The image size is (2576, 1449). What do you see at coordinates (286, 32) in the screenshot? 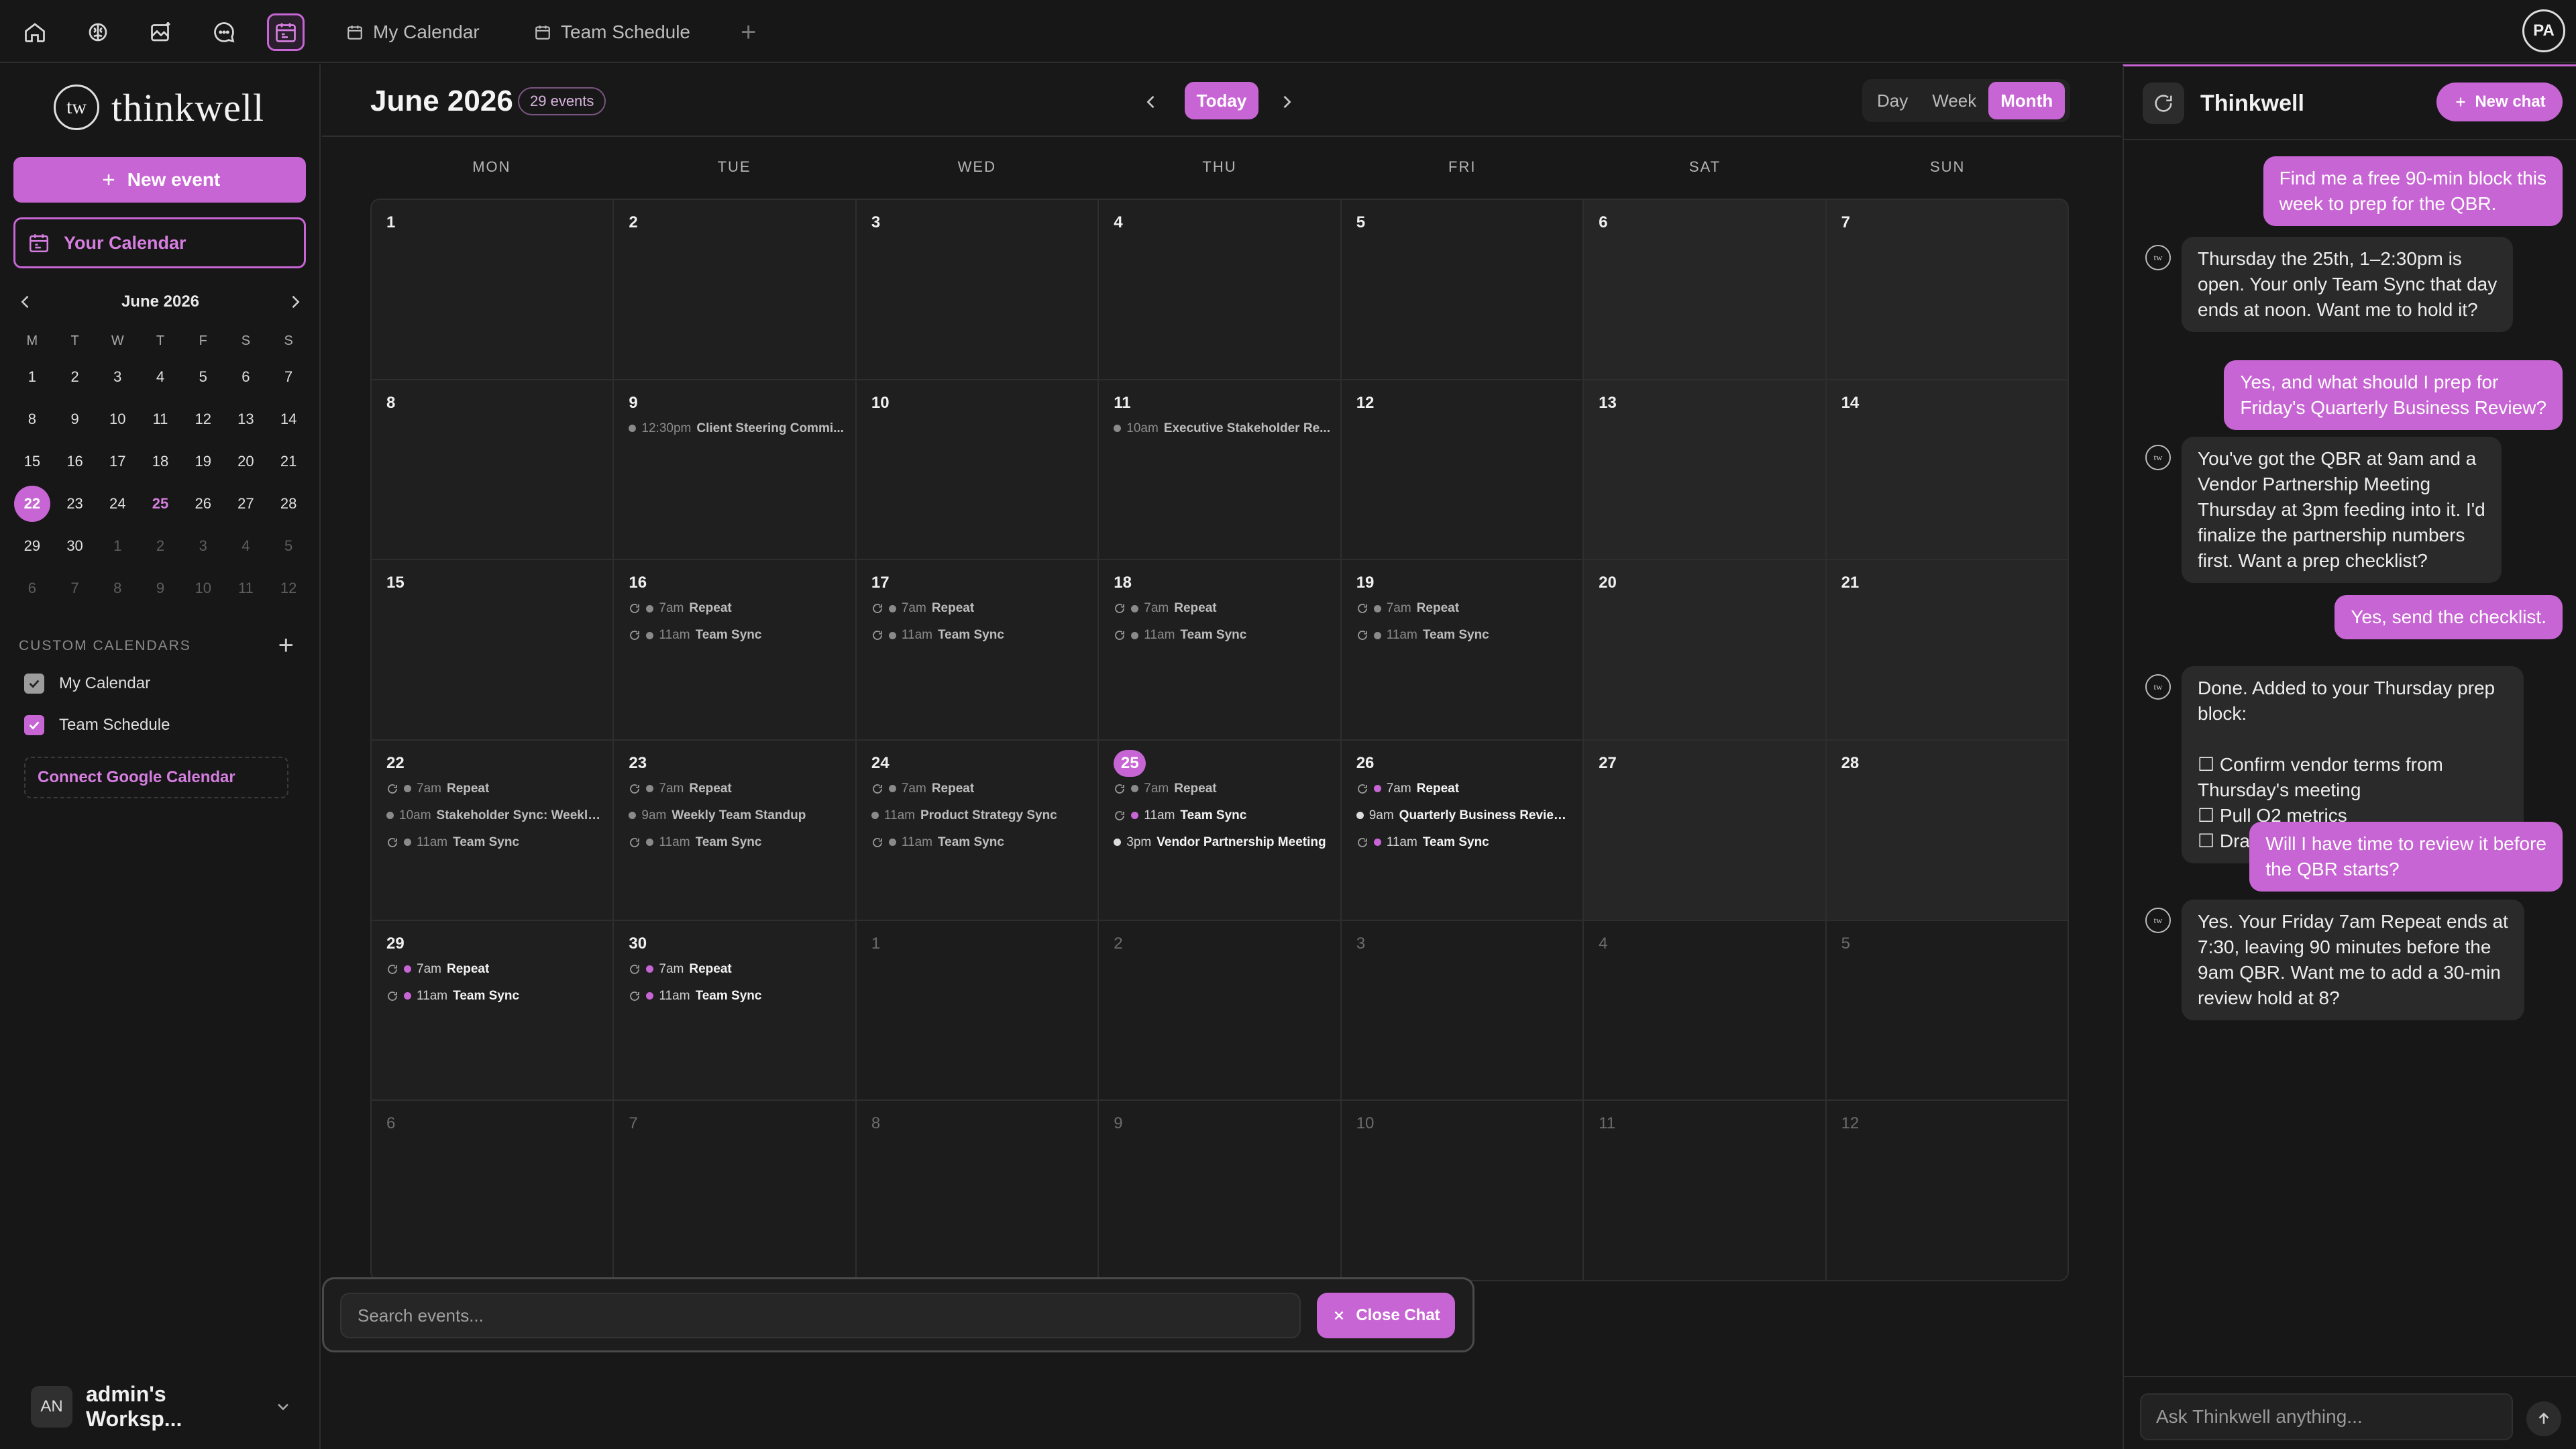
I see `calendar-icon` at bounding box center [286, 32].